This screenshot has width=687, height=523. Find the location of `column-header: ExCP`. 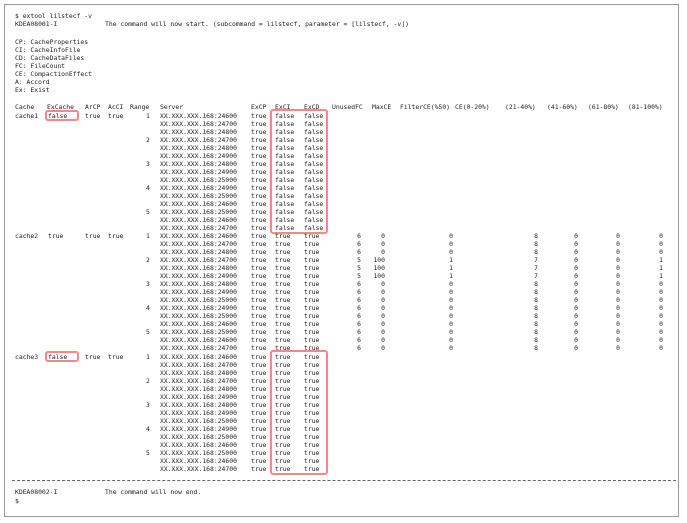

column-header: ExCP is located at coordinates (259, 107).